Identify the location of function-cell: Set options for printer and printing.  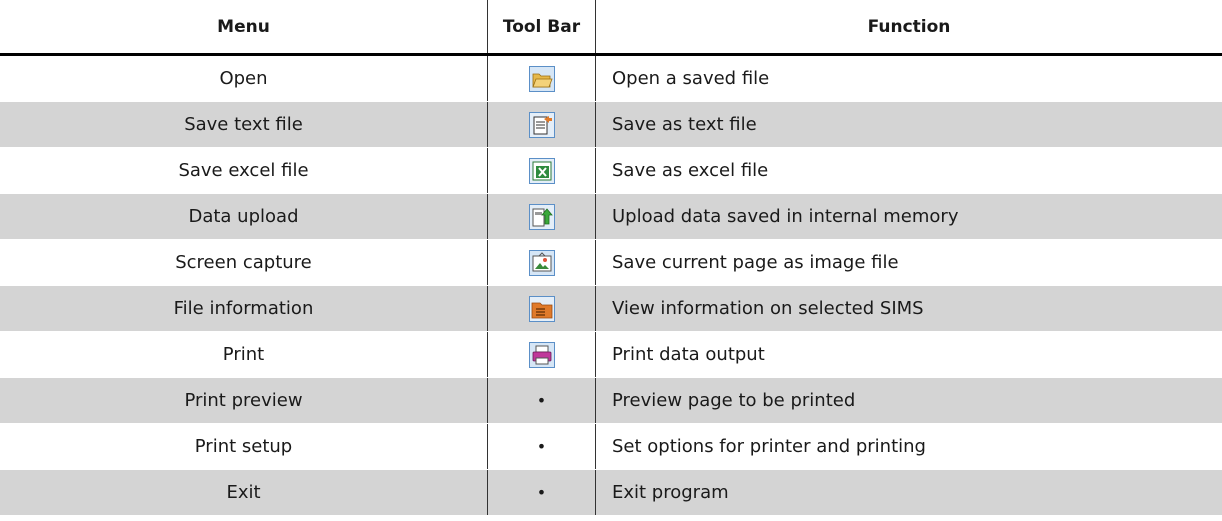
(769, 446).